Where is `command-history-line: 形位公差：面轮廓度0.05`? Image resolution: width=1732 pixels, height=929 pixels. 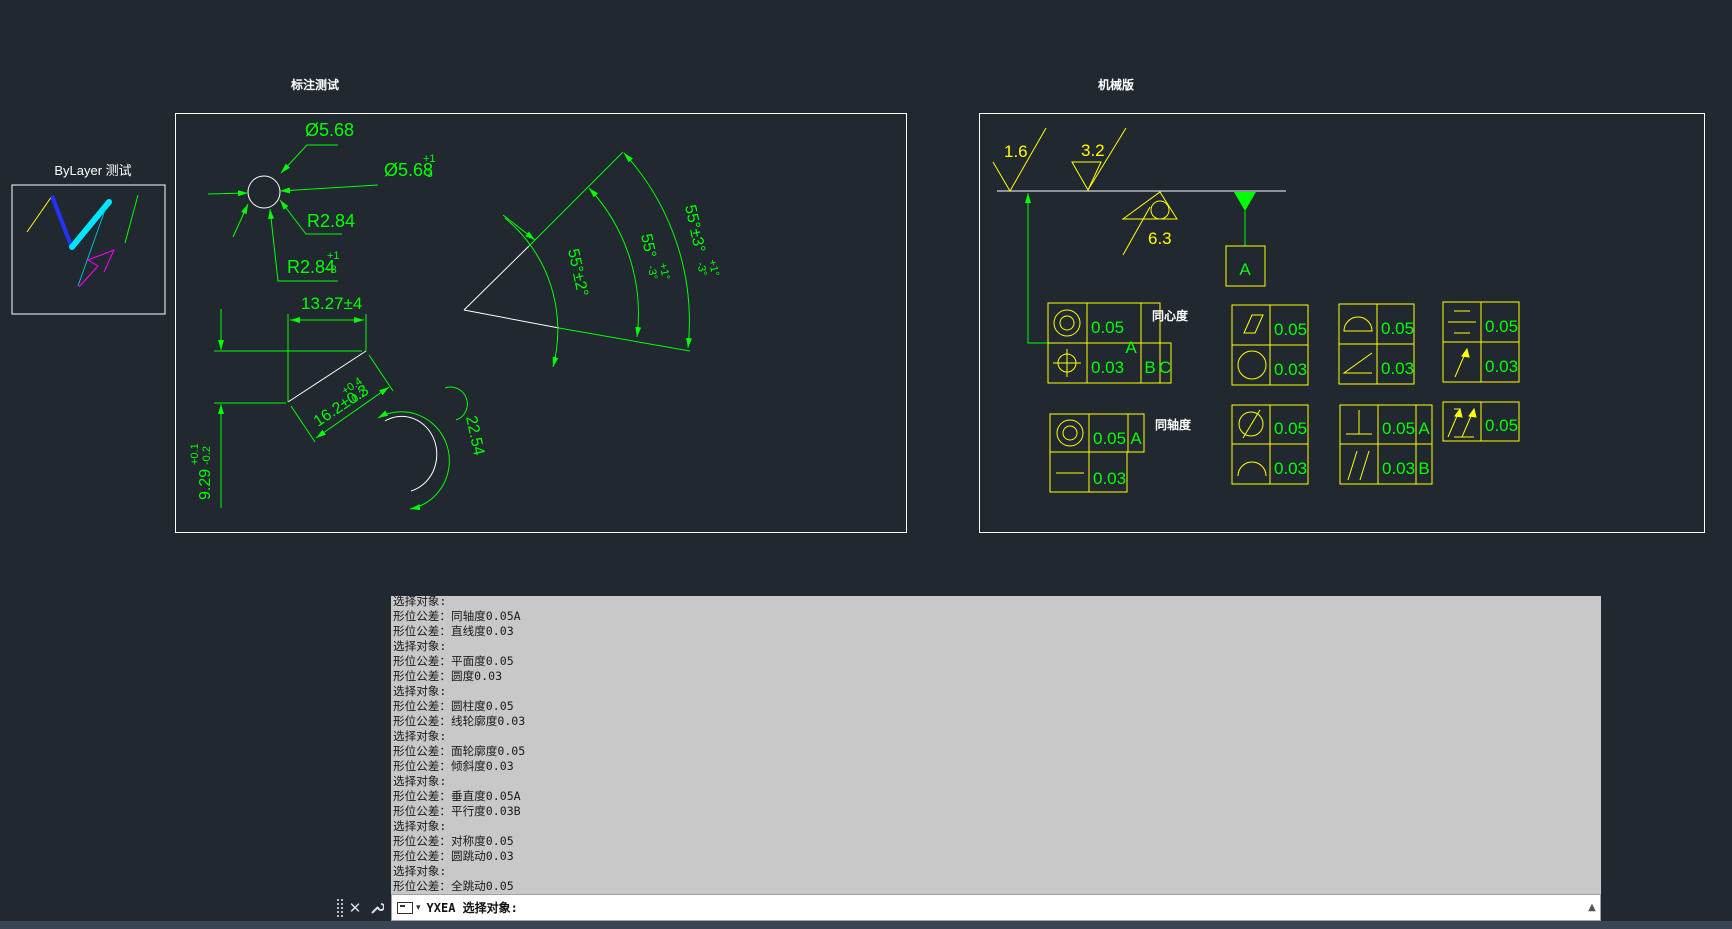 command-history-line: 形位公差：面轮廓度0.05 is located at coordinates (459, 751).